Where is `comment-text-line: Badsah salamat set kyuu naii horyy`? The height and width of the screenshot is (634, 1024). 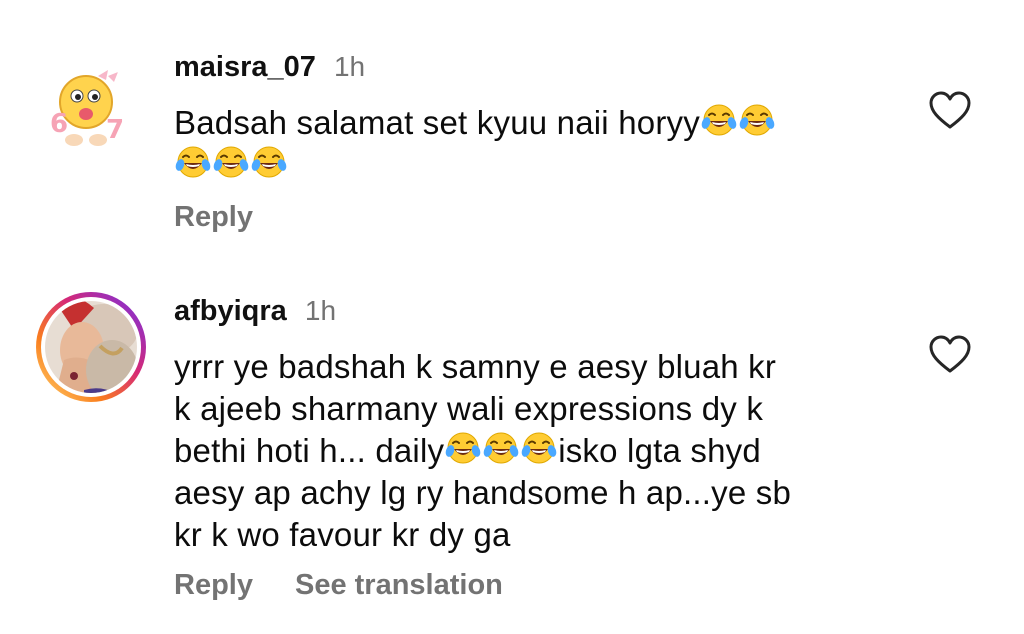 comment-text-line: Badsah salamat set kyuu naii horyy is located at coordinates (437, 122).